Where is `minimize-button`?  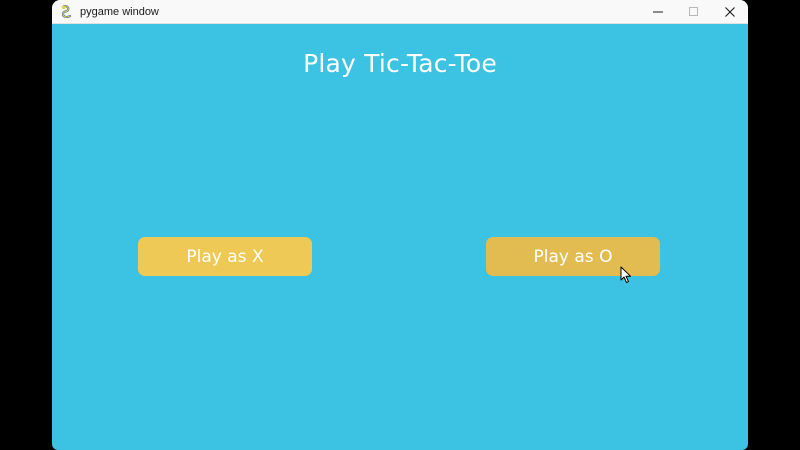
minimize-button is located at coordinates (658, 12).